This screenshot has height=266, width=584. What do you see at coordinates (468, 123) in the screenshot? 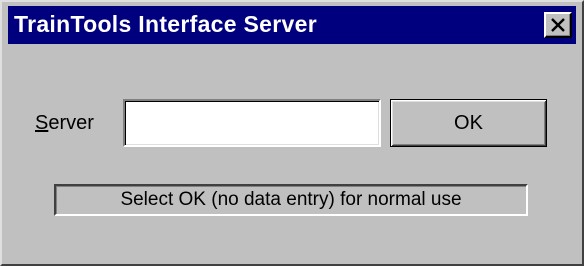
I see `ok-button: OK` at bounding box center [468, 123].